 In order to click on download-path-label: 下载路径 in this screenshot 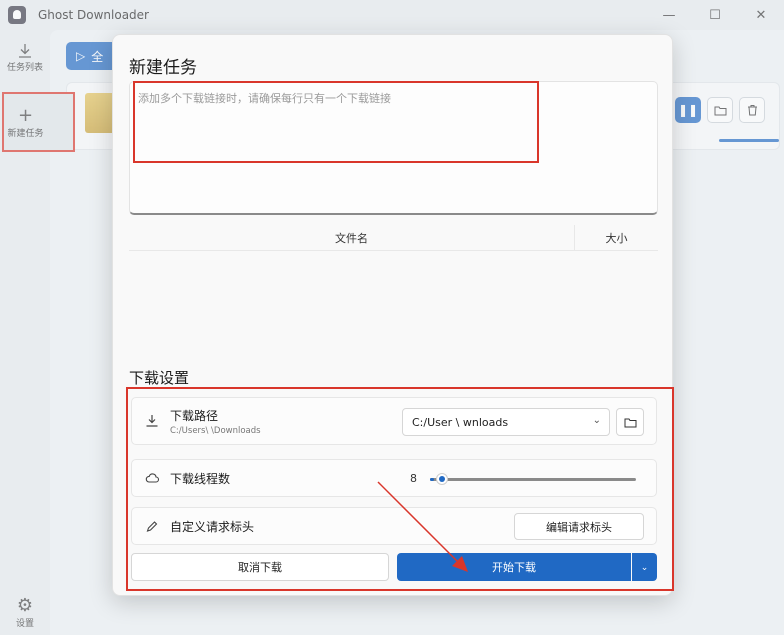, I will do `click(194, 415)`.